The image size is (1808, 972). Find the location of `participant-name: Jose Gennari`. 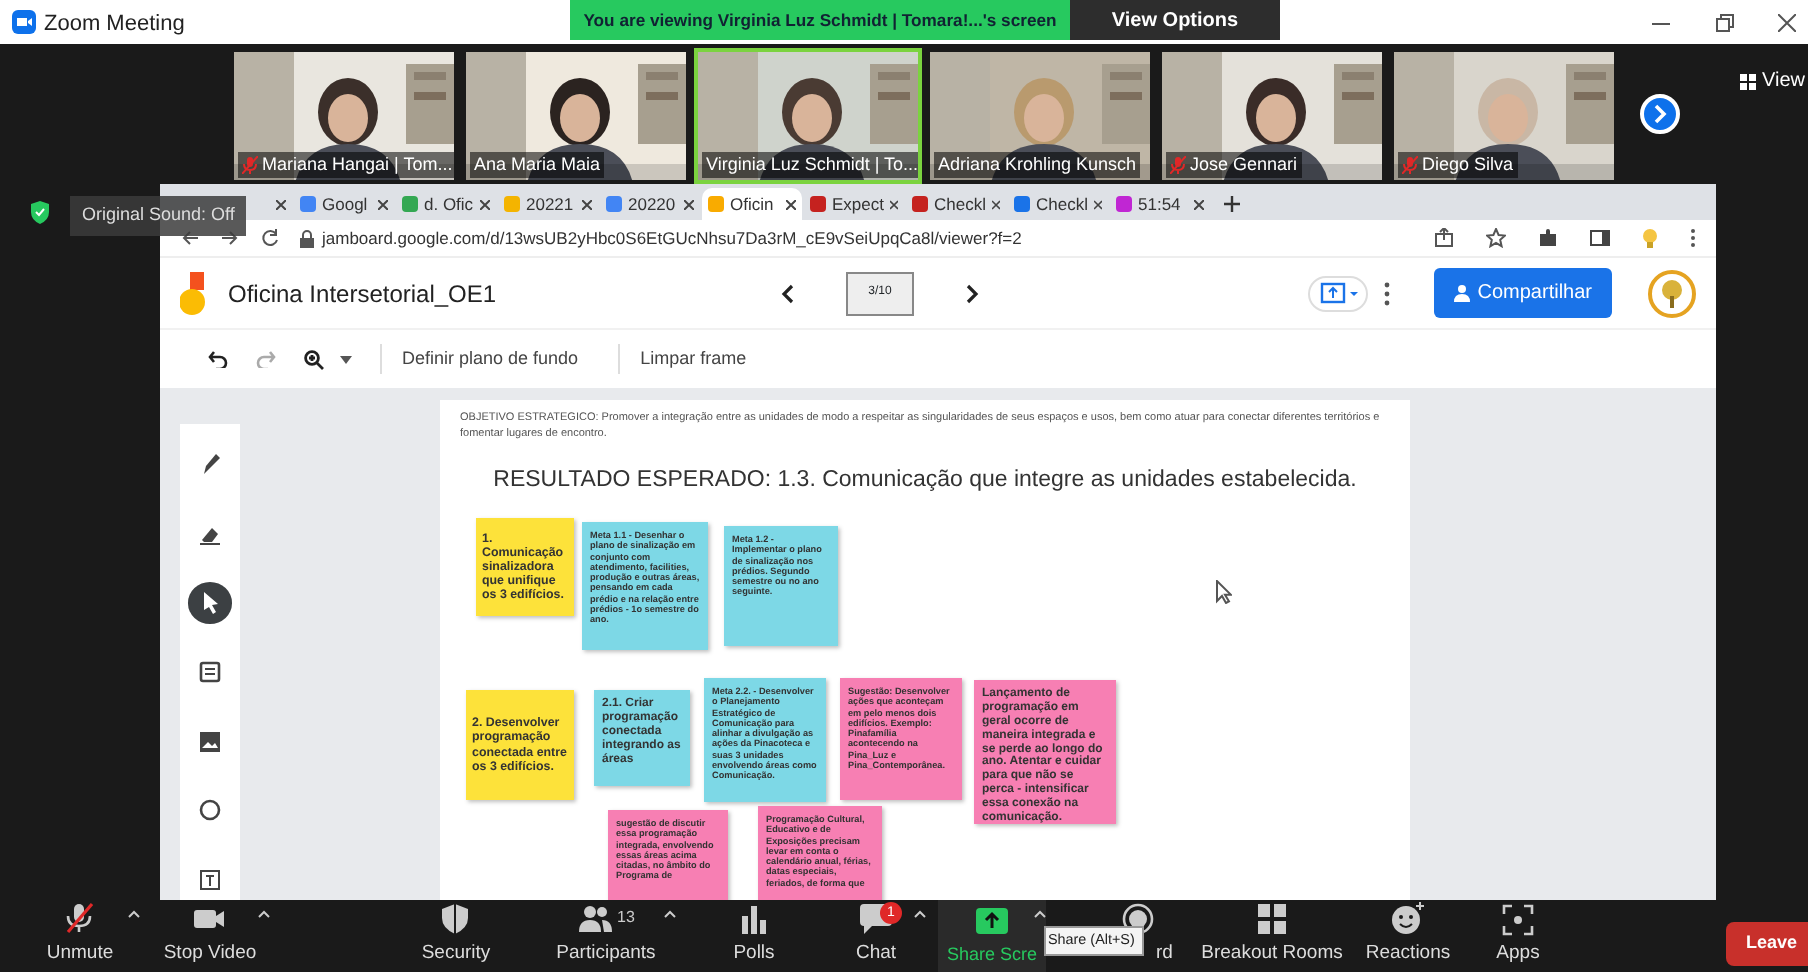

participant-name: Jose Gennari is located at coordinates (1244, 164).